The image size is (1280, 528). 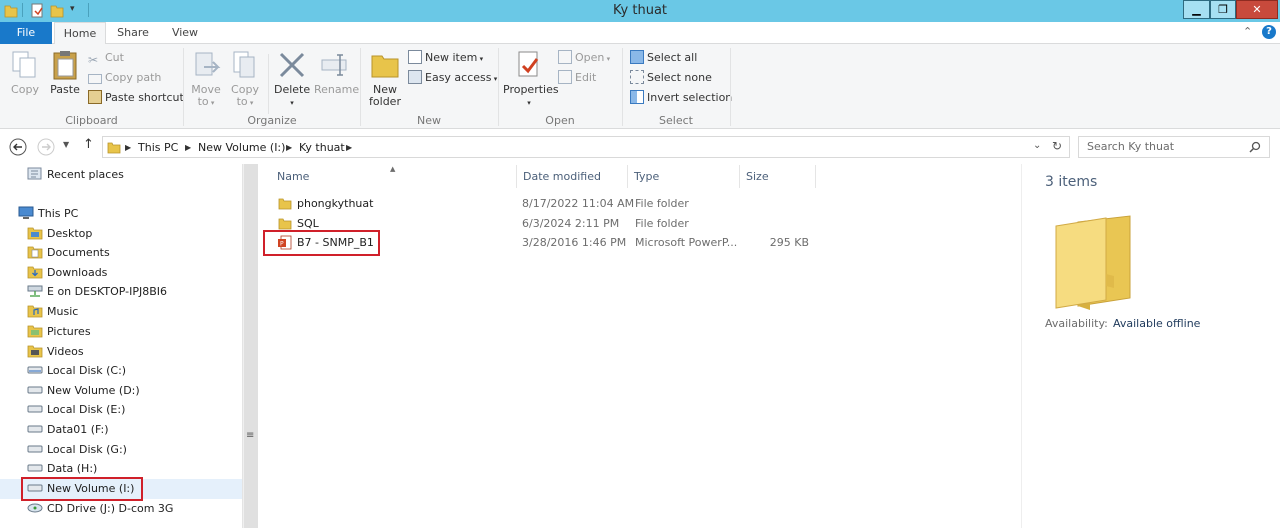 I want to click on paste-shortcut-button: Paste shortcut, so click(x=136, y=99).